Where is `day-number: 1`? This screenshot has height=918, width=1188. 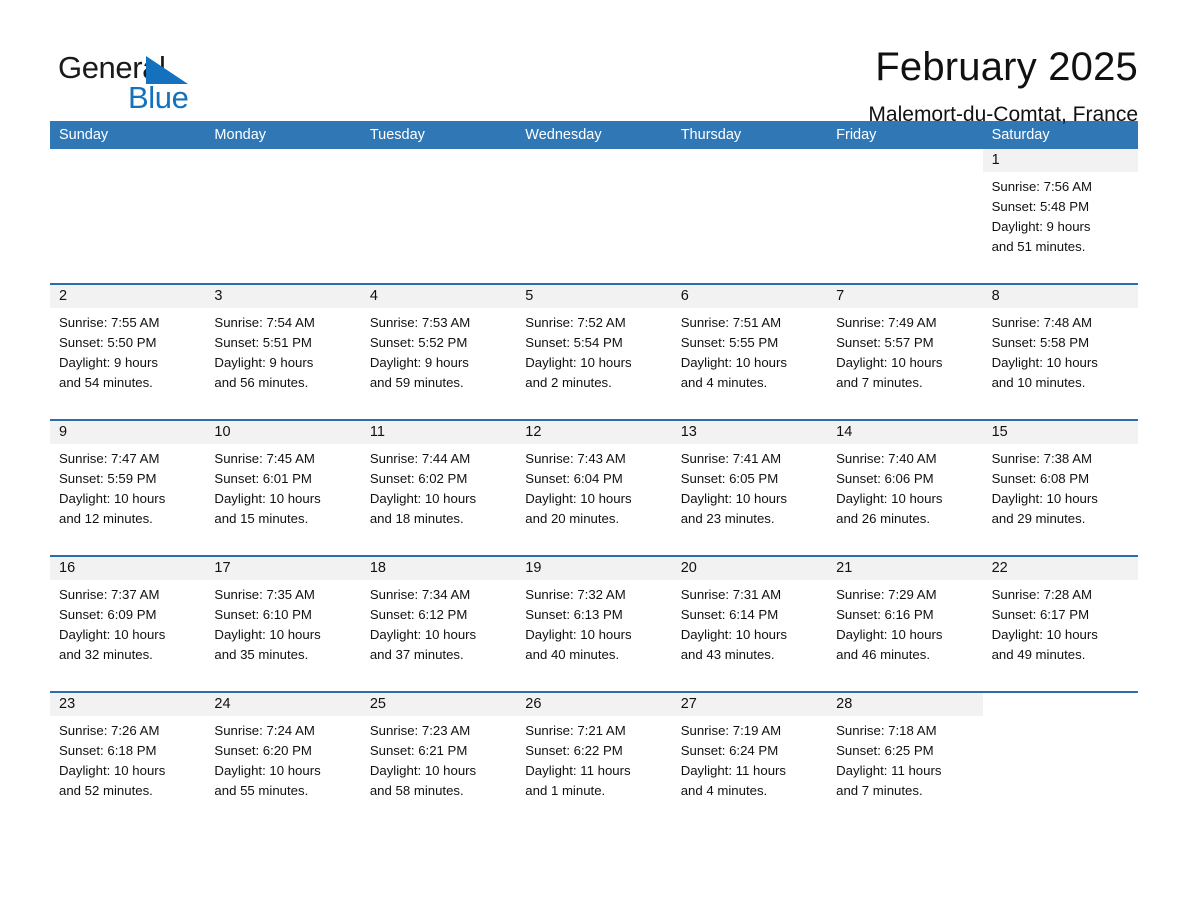 day-number: 1 is located at coordinates (1060, 160).